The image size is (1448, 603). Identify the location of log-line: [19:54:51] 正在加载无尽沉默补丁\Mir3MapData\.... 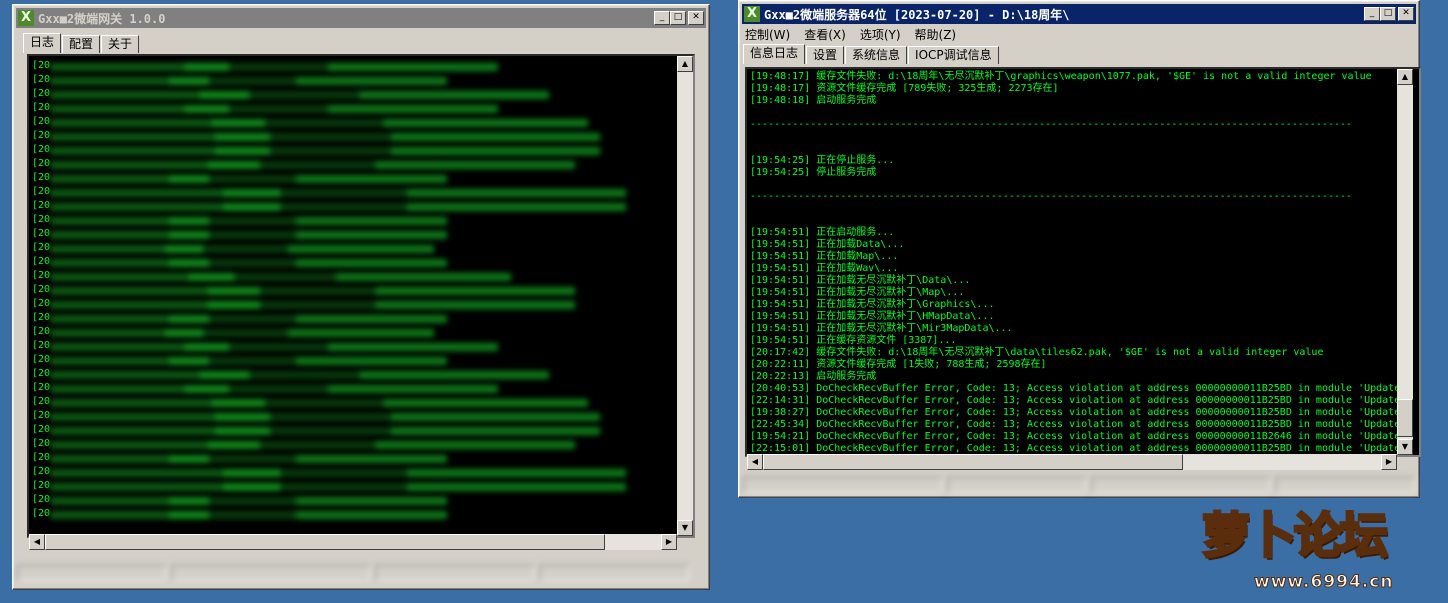
(881, 328).